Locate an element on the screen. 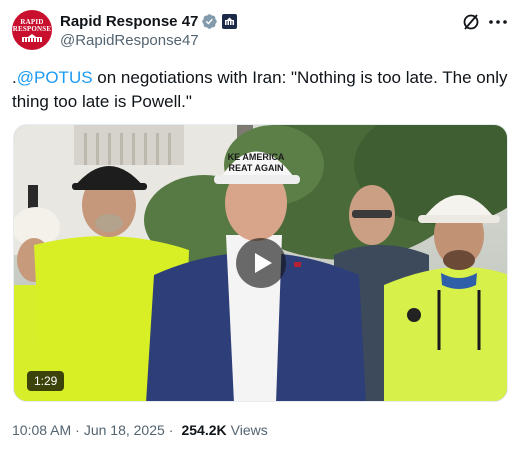 Image resolution: width=521 pixels, height=453 pixels. hat-text-line-1: KE AMERICA is located at coordinates (256, 157).